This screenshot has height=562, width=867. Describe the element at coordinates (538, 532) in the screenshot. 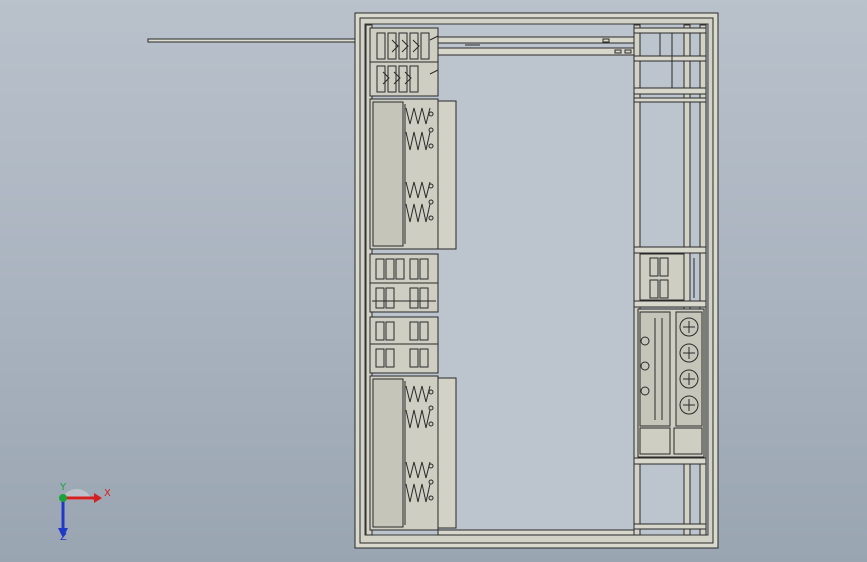

I see `bottom-rail` at that location.